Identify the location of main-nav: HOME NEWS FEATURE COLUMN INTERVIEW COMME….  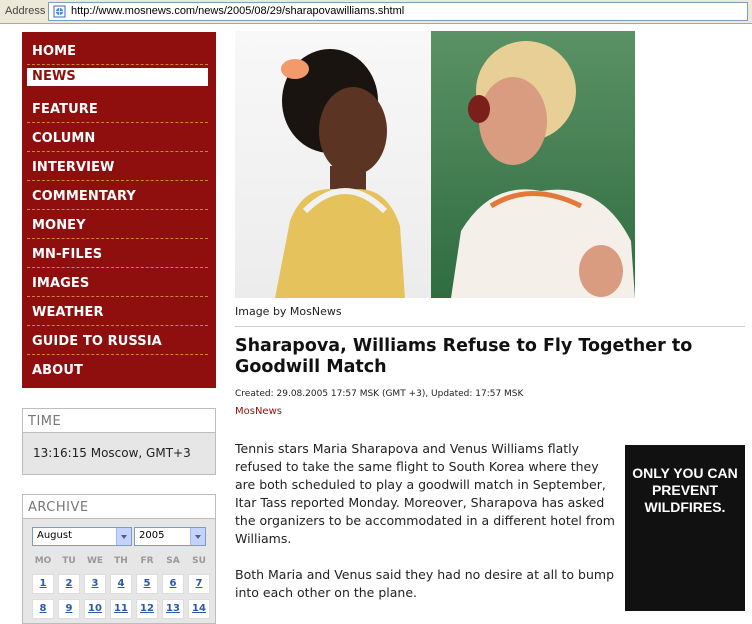
(119, 210).